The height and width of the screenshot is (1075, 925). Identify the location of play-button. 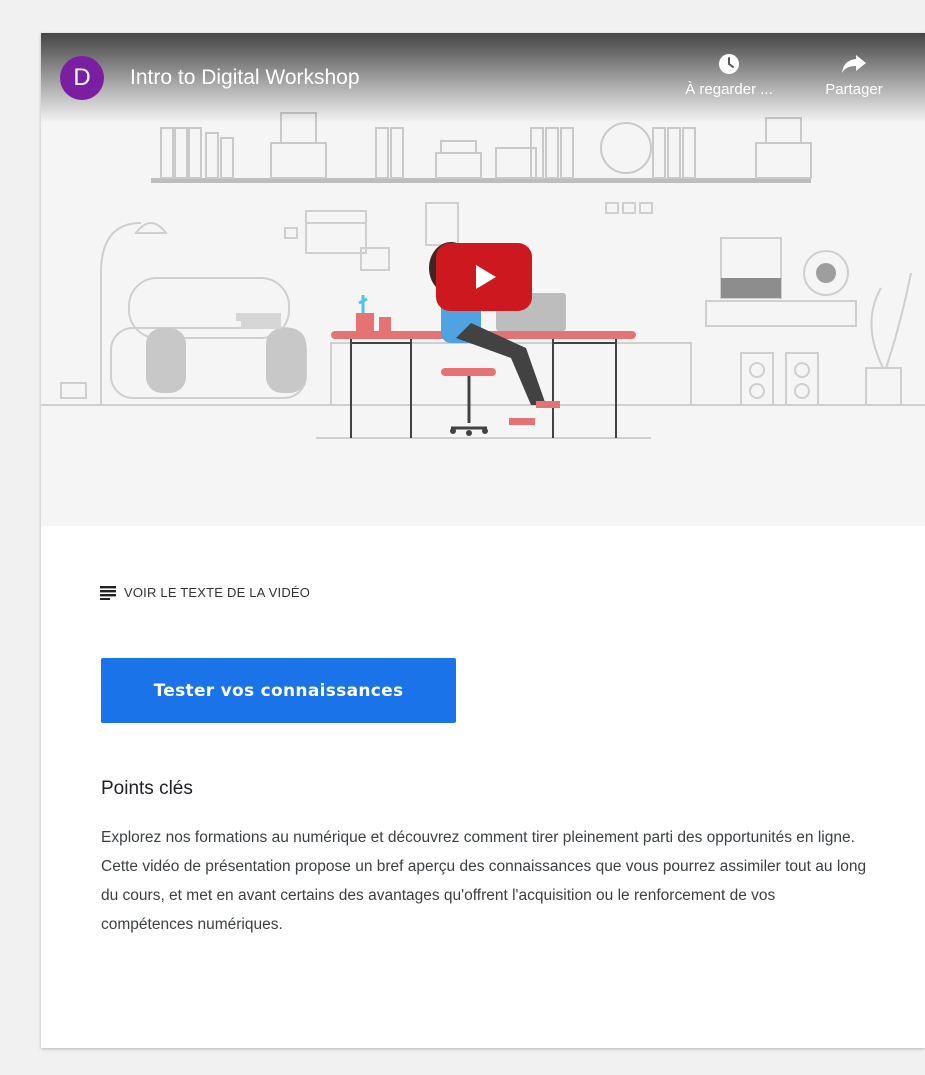
(484, 277).